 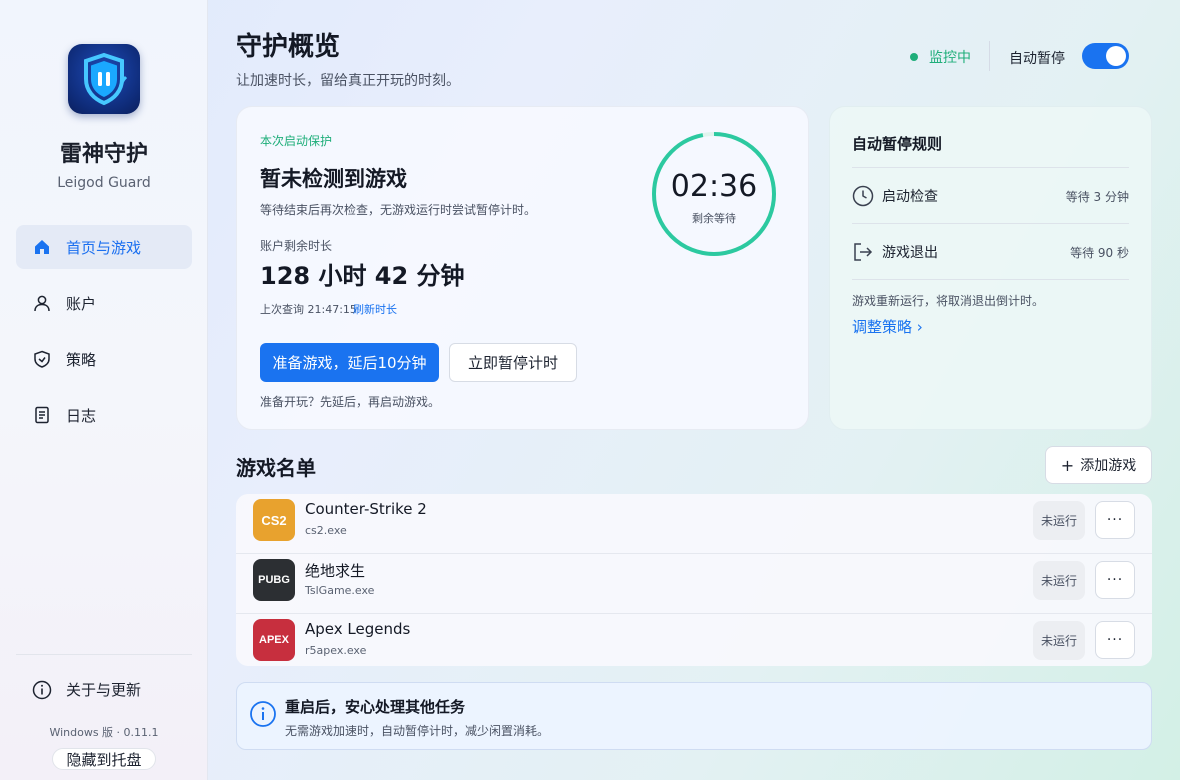 I want to click on game-name: Counter-Strike 2, so click(x=366, y=509).